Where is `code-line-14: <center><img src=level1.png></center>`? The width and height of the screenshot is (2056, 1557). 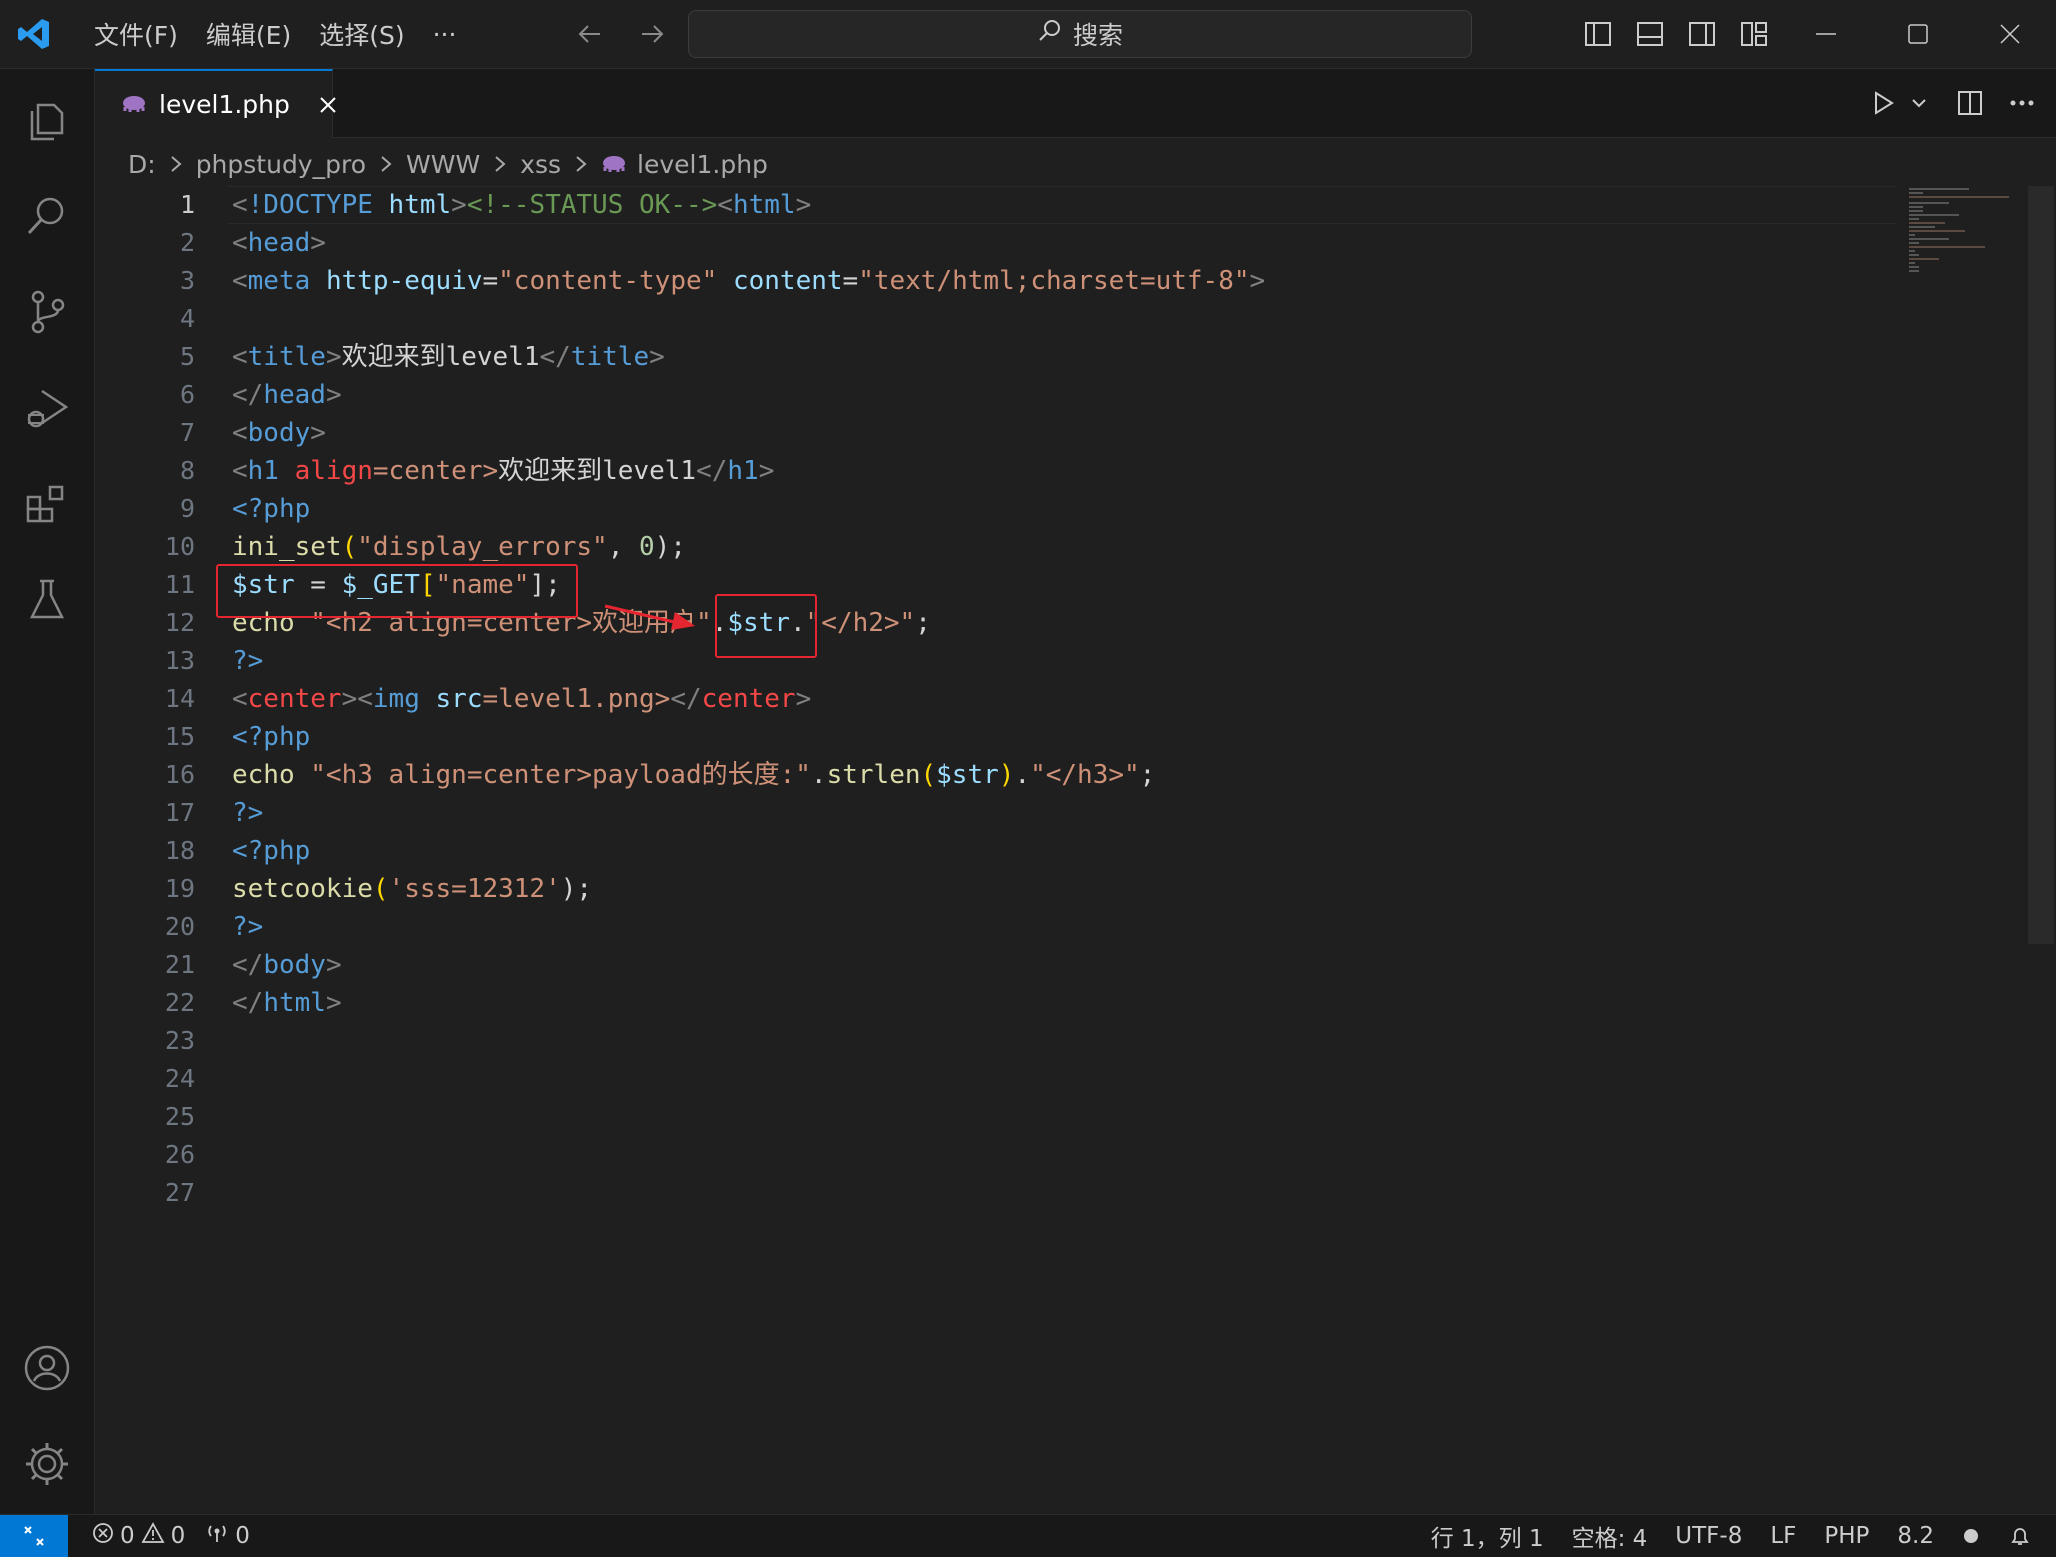 code-line-14: <center><img src=level1.png></center> is located at coordinates (522, 699).